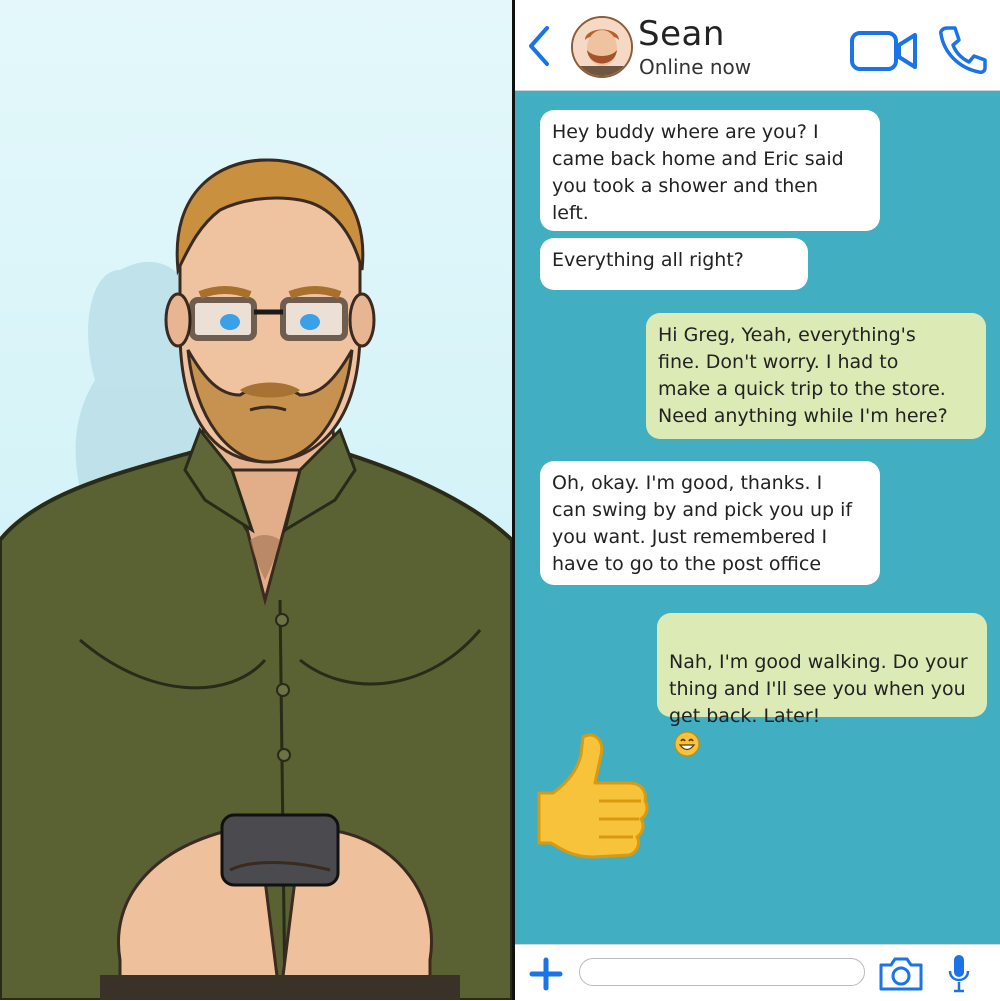 The image size is (1000, 1001). Describe the element at coordinates (681, 34) in the screenshot. I see `contact-name: Sean` at that location.